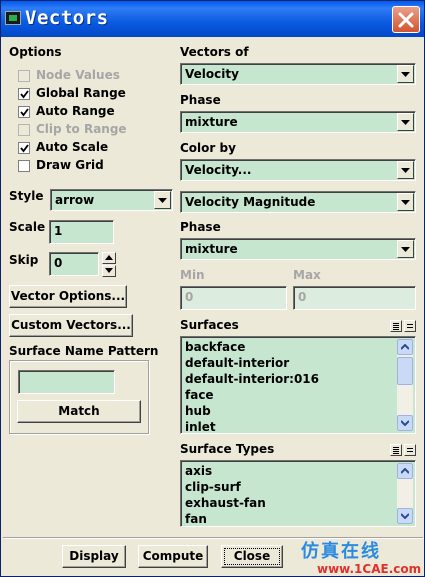  I want to click on surface-types-select-all-button, so click(396, 450).